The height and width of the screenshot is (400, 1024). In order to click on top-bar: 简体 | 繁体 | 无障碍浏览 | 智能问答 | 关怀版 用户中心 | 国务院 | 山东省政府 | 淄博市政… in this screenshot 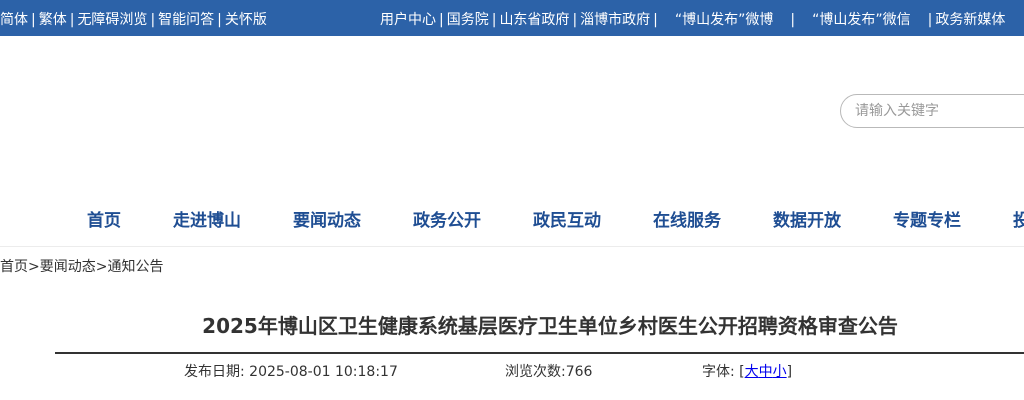, I will do `click(512, 18)`.